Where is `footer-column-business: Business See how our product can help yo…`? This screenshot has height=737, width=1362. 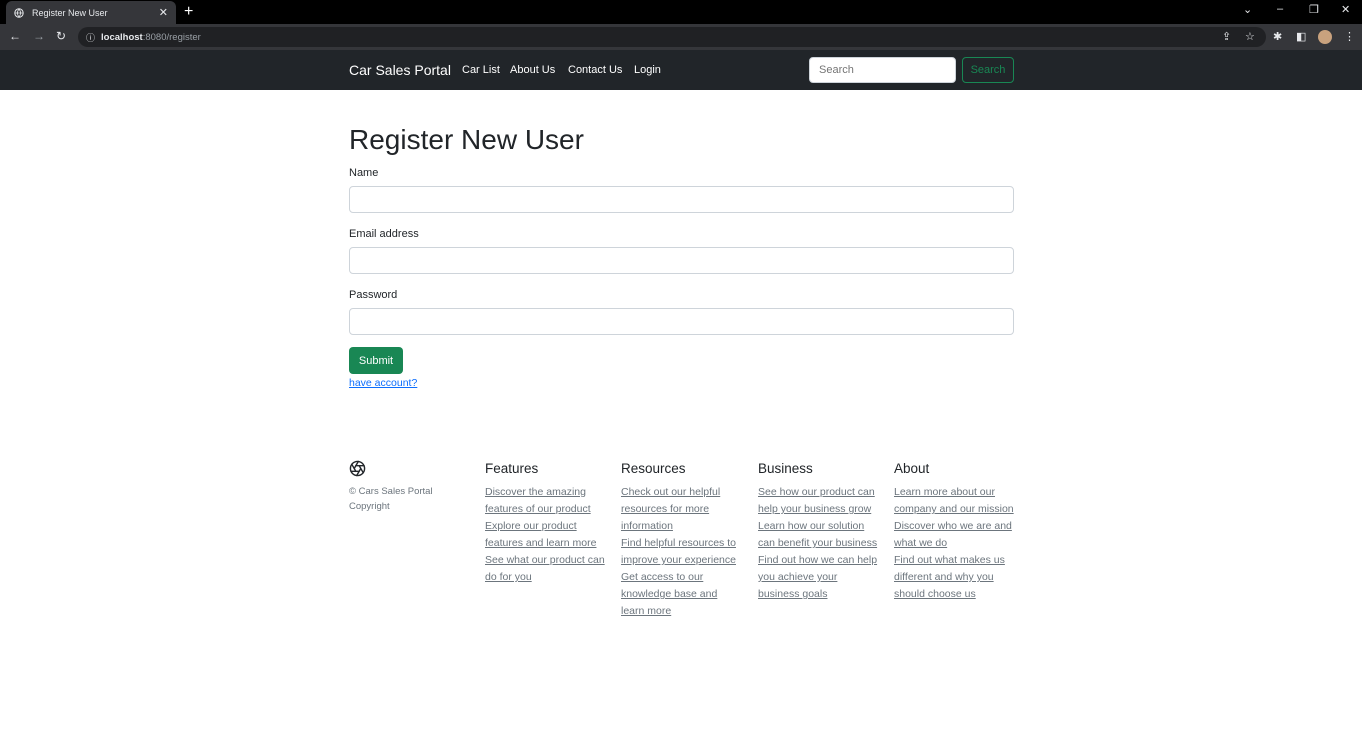
footer-column-business: Business See how our product can help yo… is located at coordinates (818, 531).